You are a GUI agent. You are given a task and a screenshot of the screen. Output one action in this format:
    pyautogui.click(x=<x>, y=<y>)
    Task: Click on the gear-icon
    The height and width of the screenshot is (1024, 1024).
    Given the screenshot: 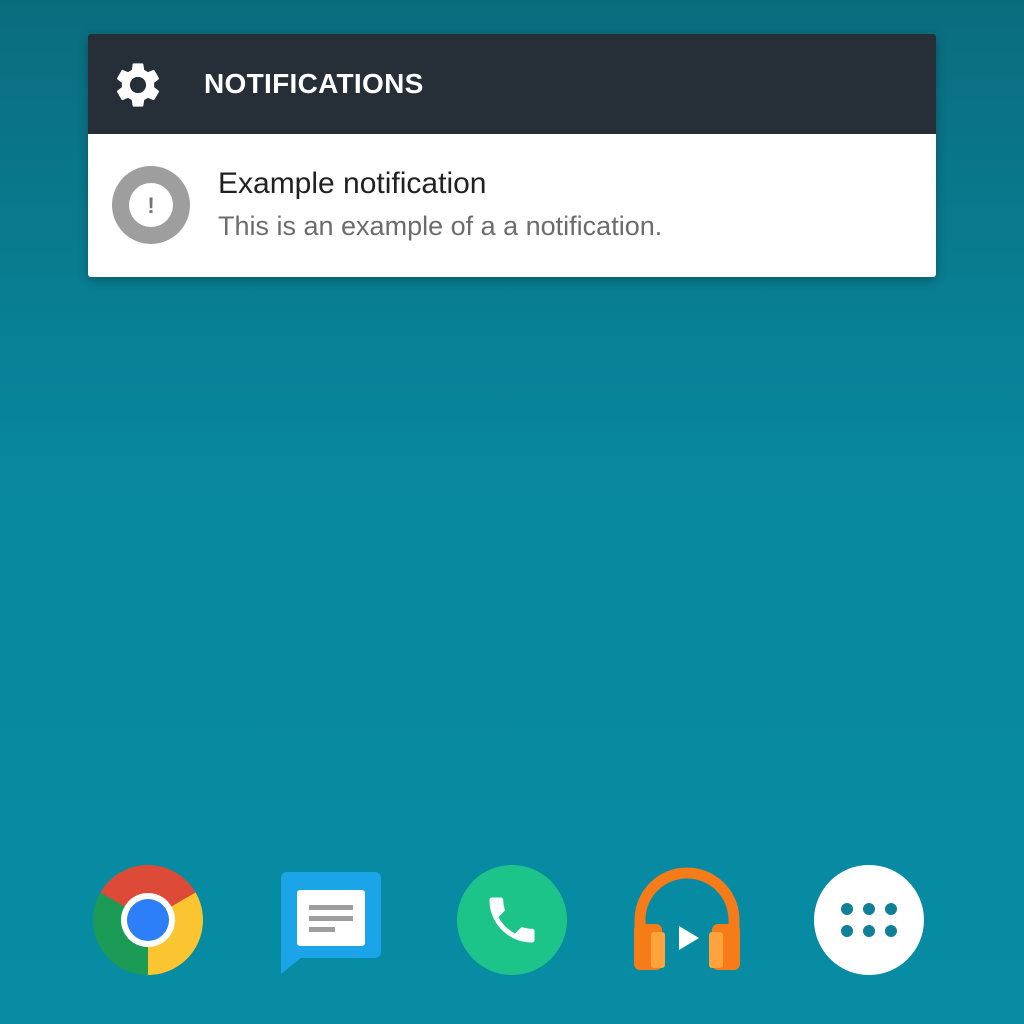 What is the action you would take?
    pyautogui.click(x=138, y=85)
    